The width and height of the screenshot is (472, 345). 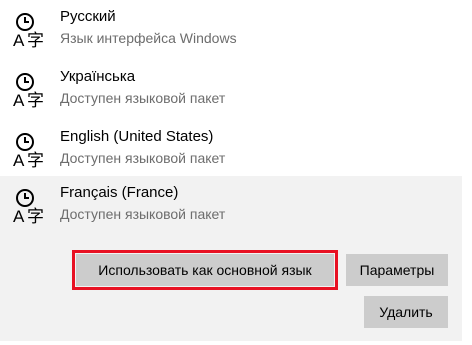 What do you see at coordinates (148, 38) in the screenshot?
I see `language-status: Язык интерфейса Windows` at bounding box center [148, 38].